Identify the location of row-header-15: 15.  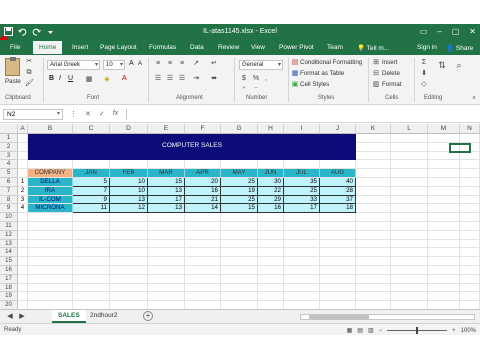
(9, 261).